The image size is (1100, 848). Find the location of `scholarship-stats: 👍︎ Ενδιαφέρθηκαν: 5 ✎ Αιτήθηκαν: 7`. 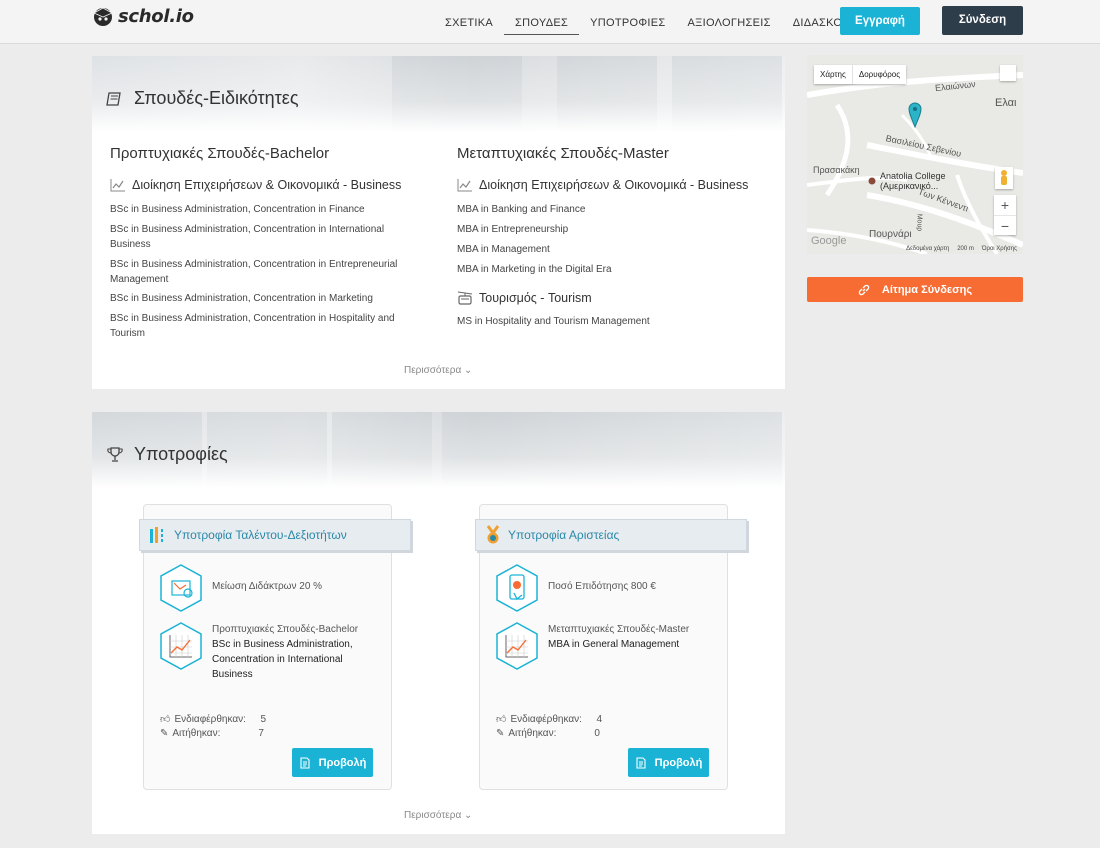

scholarship-stats: 👍︎ Ενδιαφέρθηκαν: 5 ✎ Αιτήθηκαν: 7 is located at coordinates (213, 726).